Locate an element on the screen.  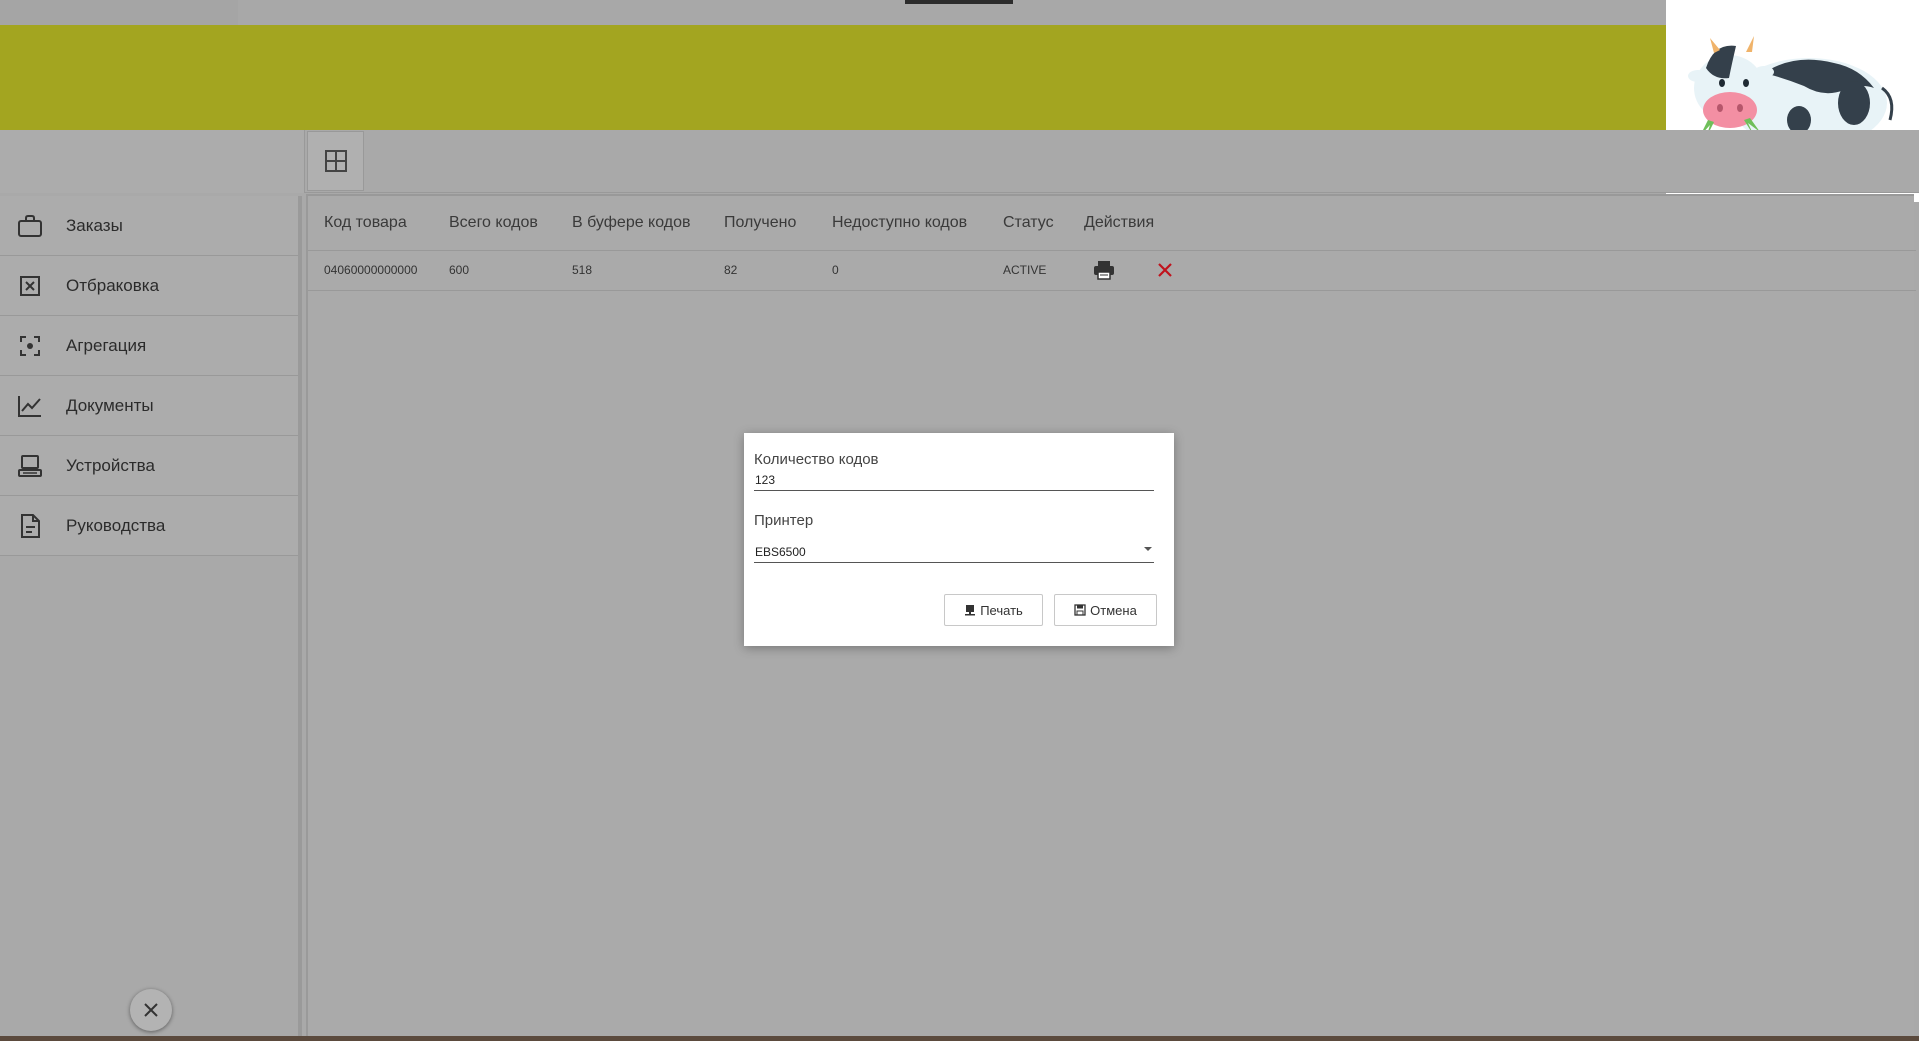
cancel-button-label: Отмена is located at coordinates (1113, 610).